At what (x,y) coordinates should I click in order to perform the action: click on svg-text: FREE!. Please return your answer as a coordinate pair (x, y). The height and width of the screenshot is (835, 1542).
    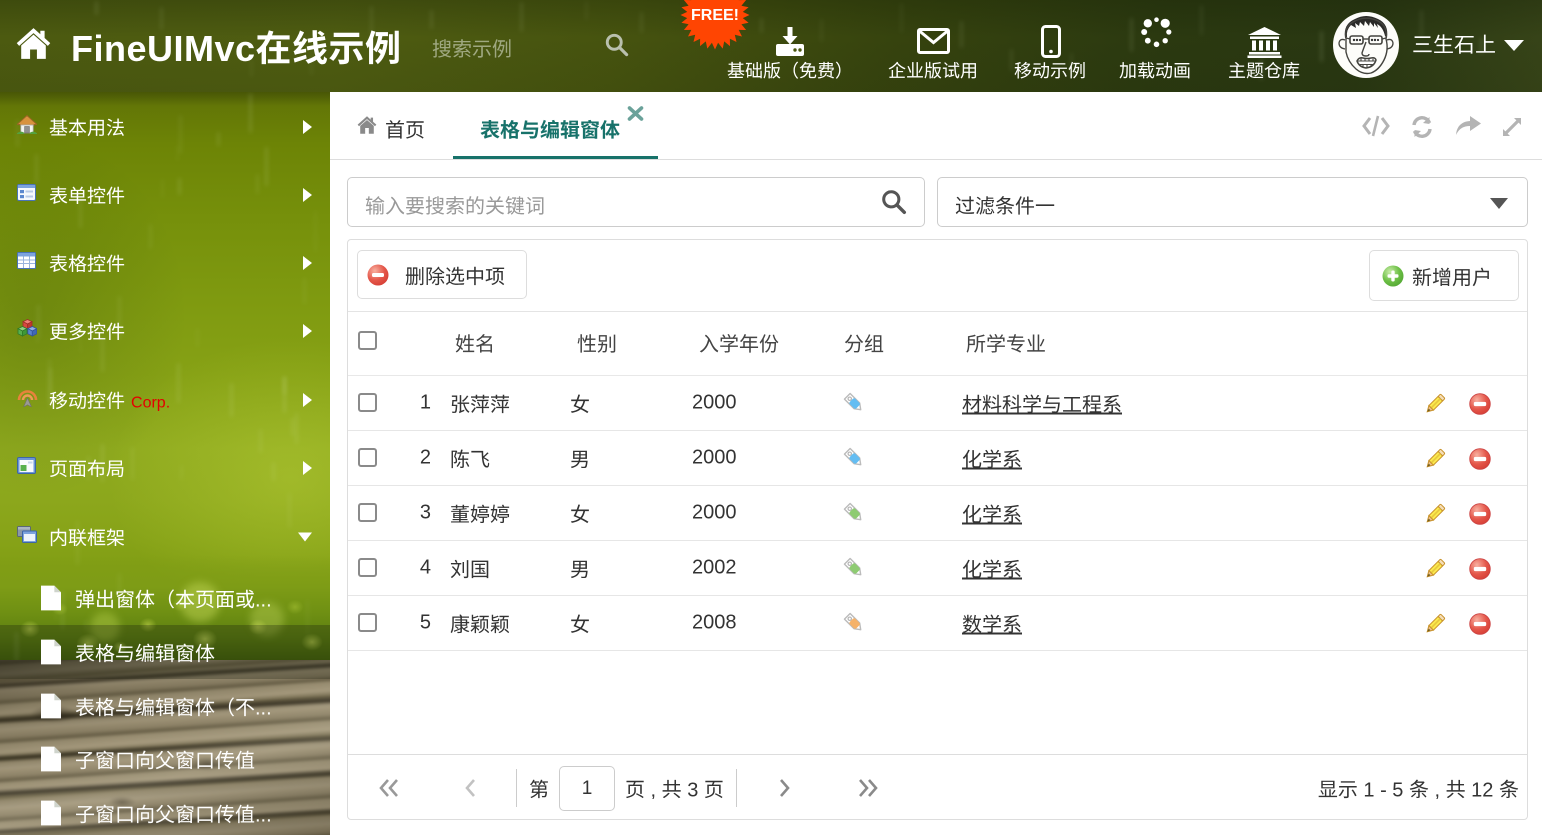
    Looking at the image, I should click on (715, 15).